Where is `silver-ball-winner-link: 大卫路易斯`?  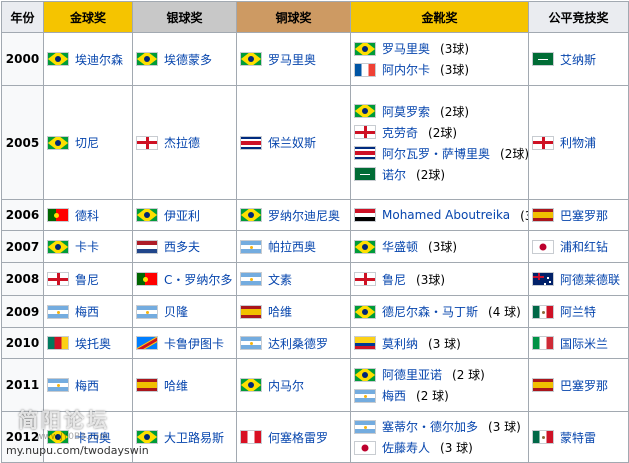 silver-ball-winner-link: 大卫路易斯 is located at coordinates (194, 437).